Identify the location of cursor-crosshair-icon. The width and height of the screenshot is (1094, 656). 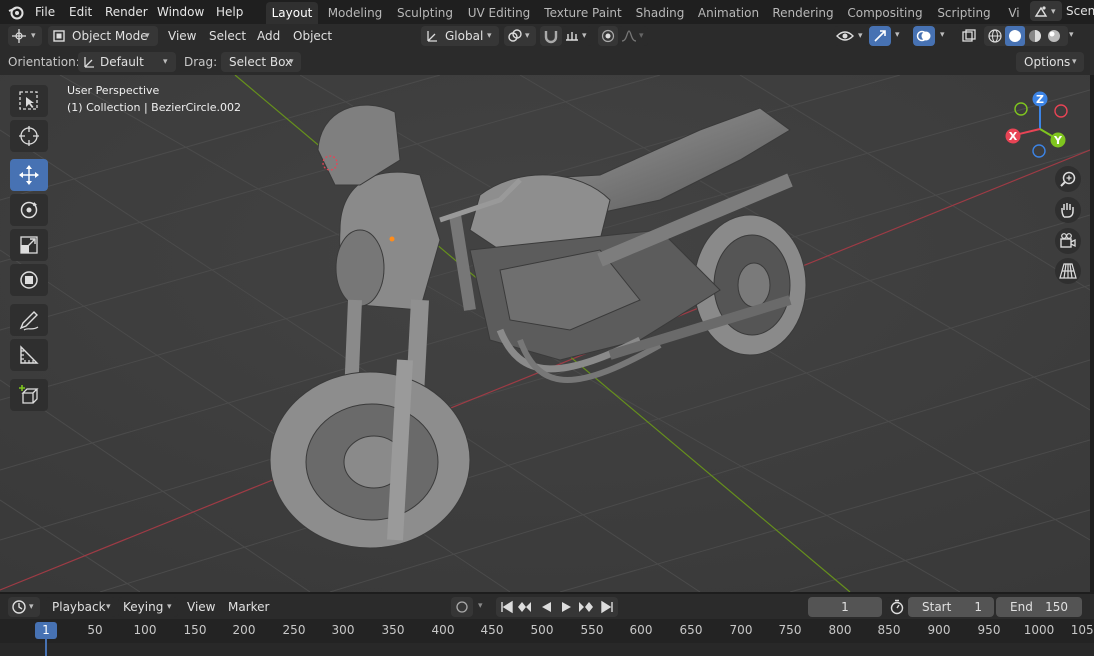
(29, 136).